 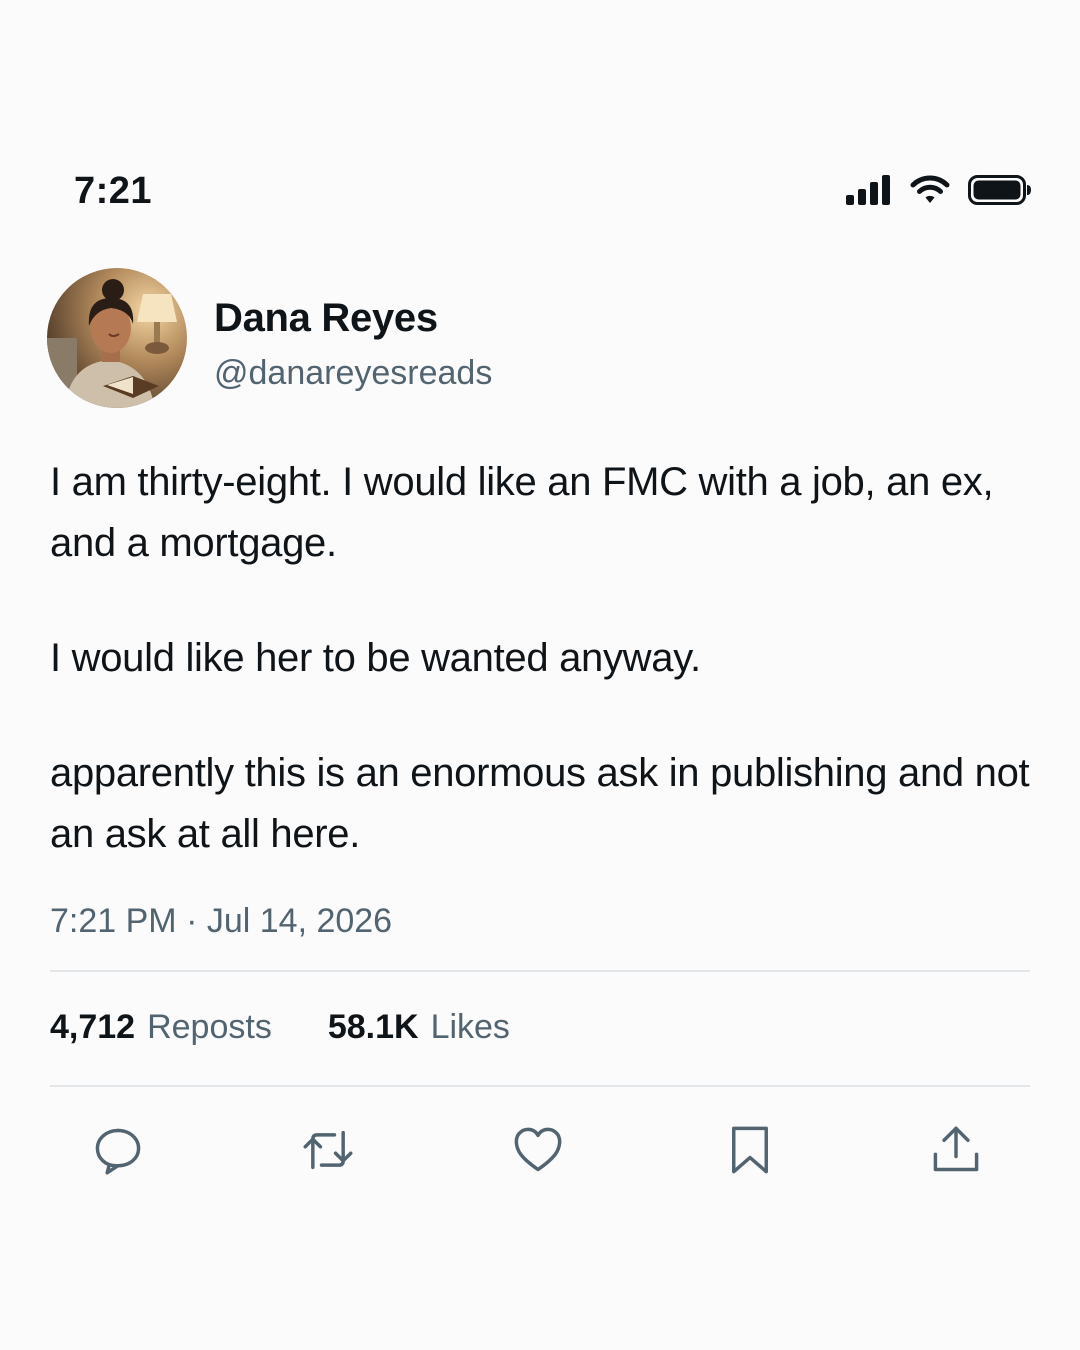 I want to click on like-icon, so click(x=538, y=1149).